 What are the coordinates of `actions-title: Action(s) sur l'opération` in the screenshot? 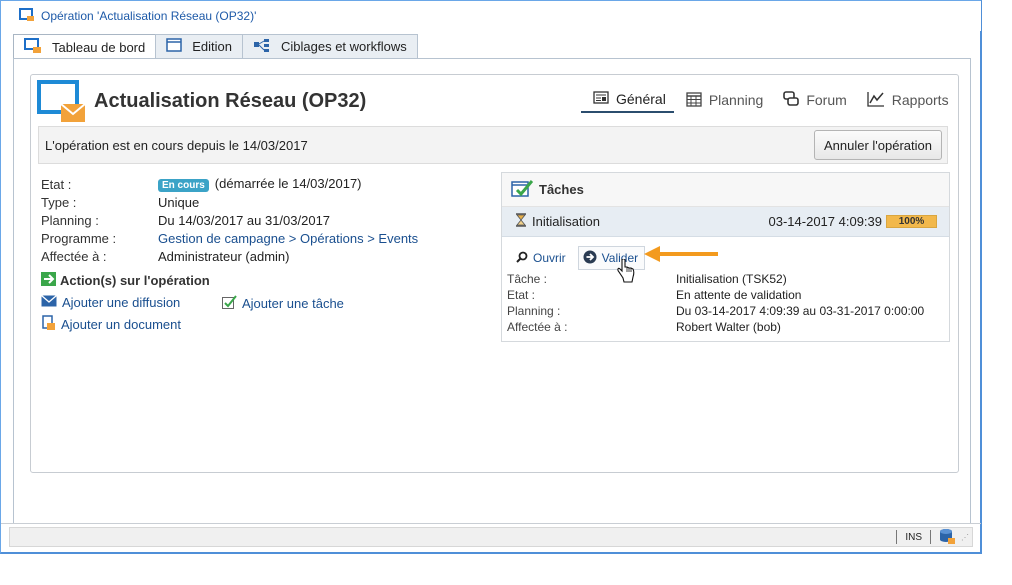 It's located at (135, 280).